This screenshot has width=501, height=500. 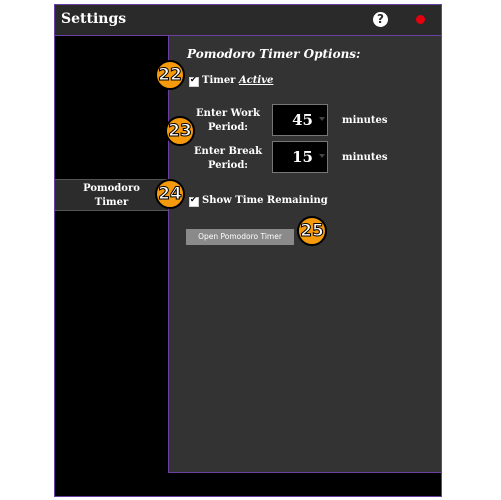 What do you see at coordinates (420, 19) in the screenshot?
I see `close-icon` at bounding box center [420, 19].